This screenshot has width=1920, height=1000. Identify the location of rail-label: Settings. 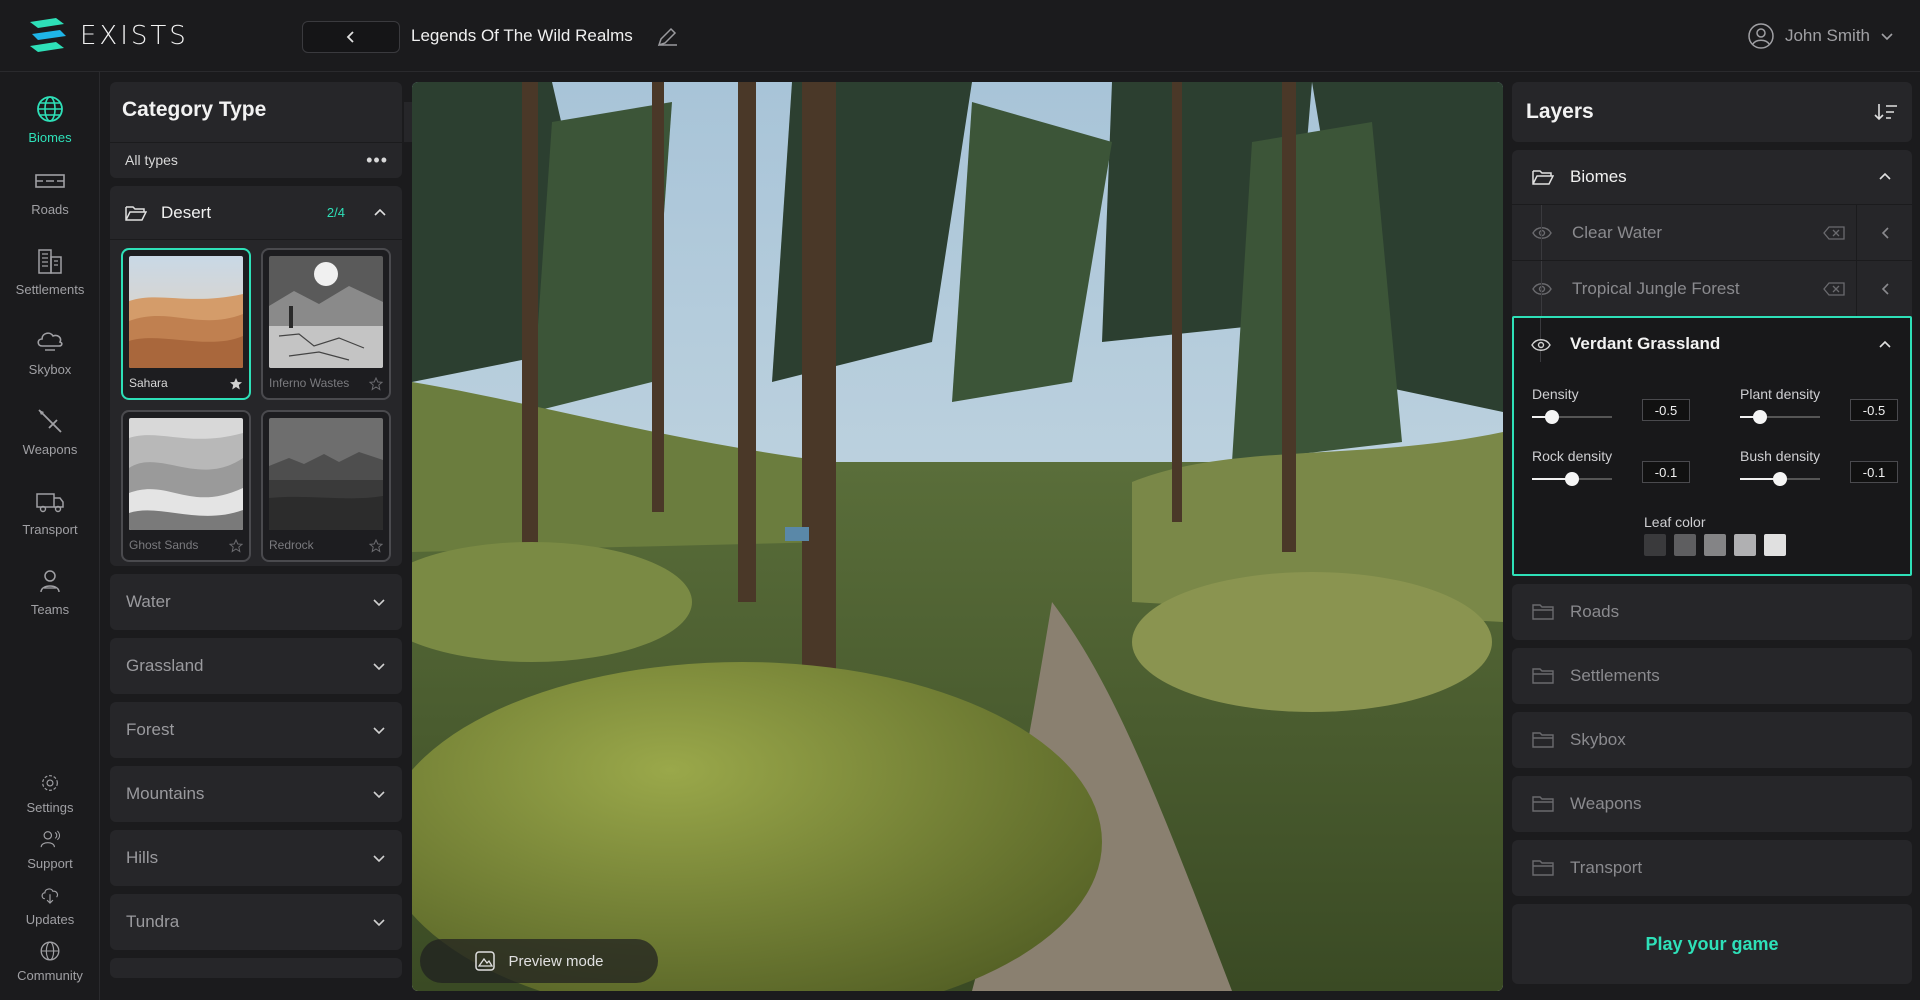
(50, 807).